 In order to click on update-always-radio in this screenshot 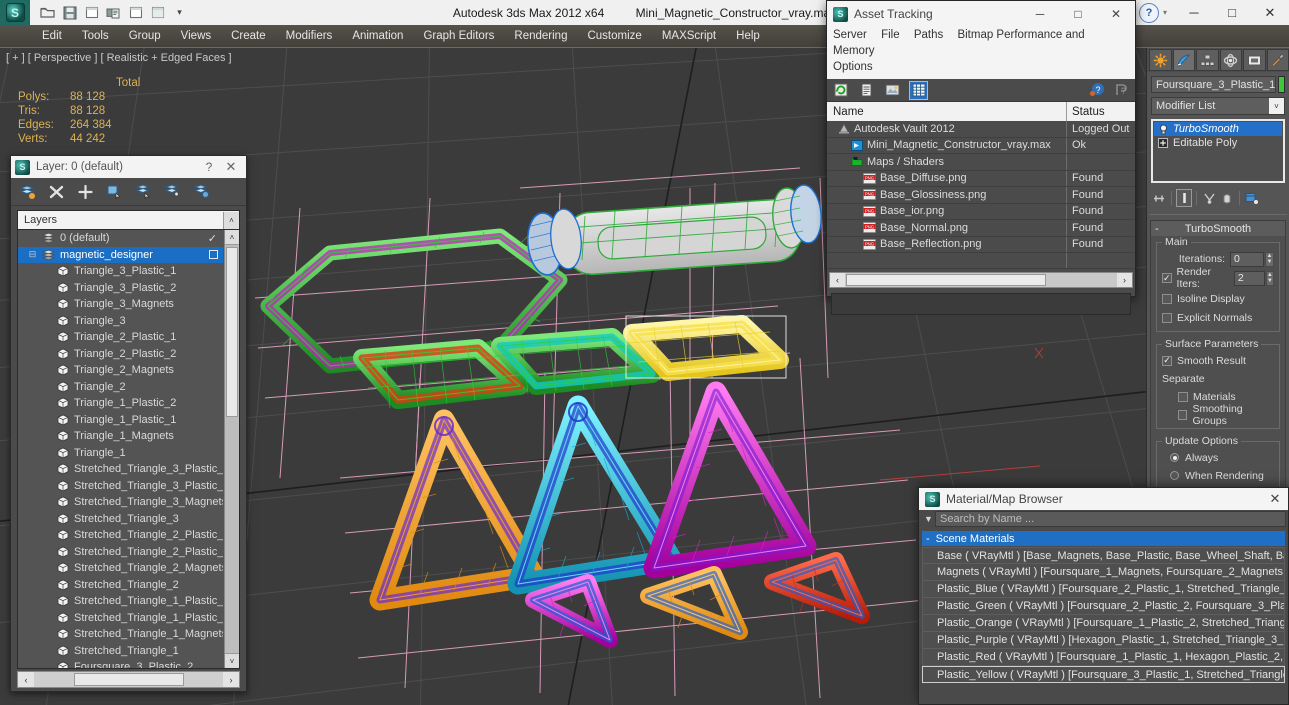, I will do `click(1174, 457)`.